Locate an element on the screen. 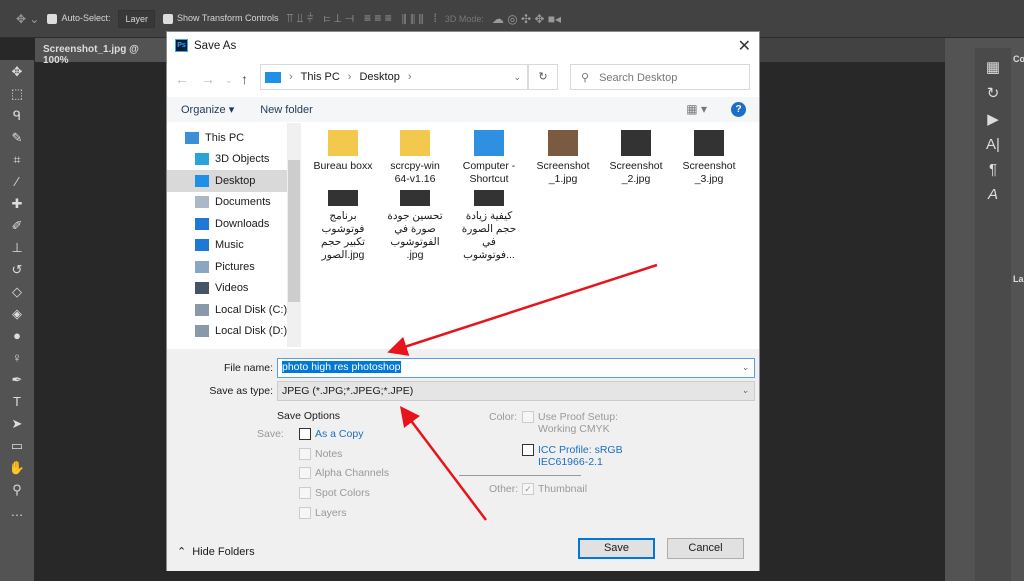 Image resolution: width=1024 pixels, height=581 pixels. forward-icon: → is located at coordinates (208, 79).